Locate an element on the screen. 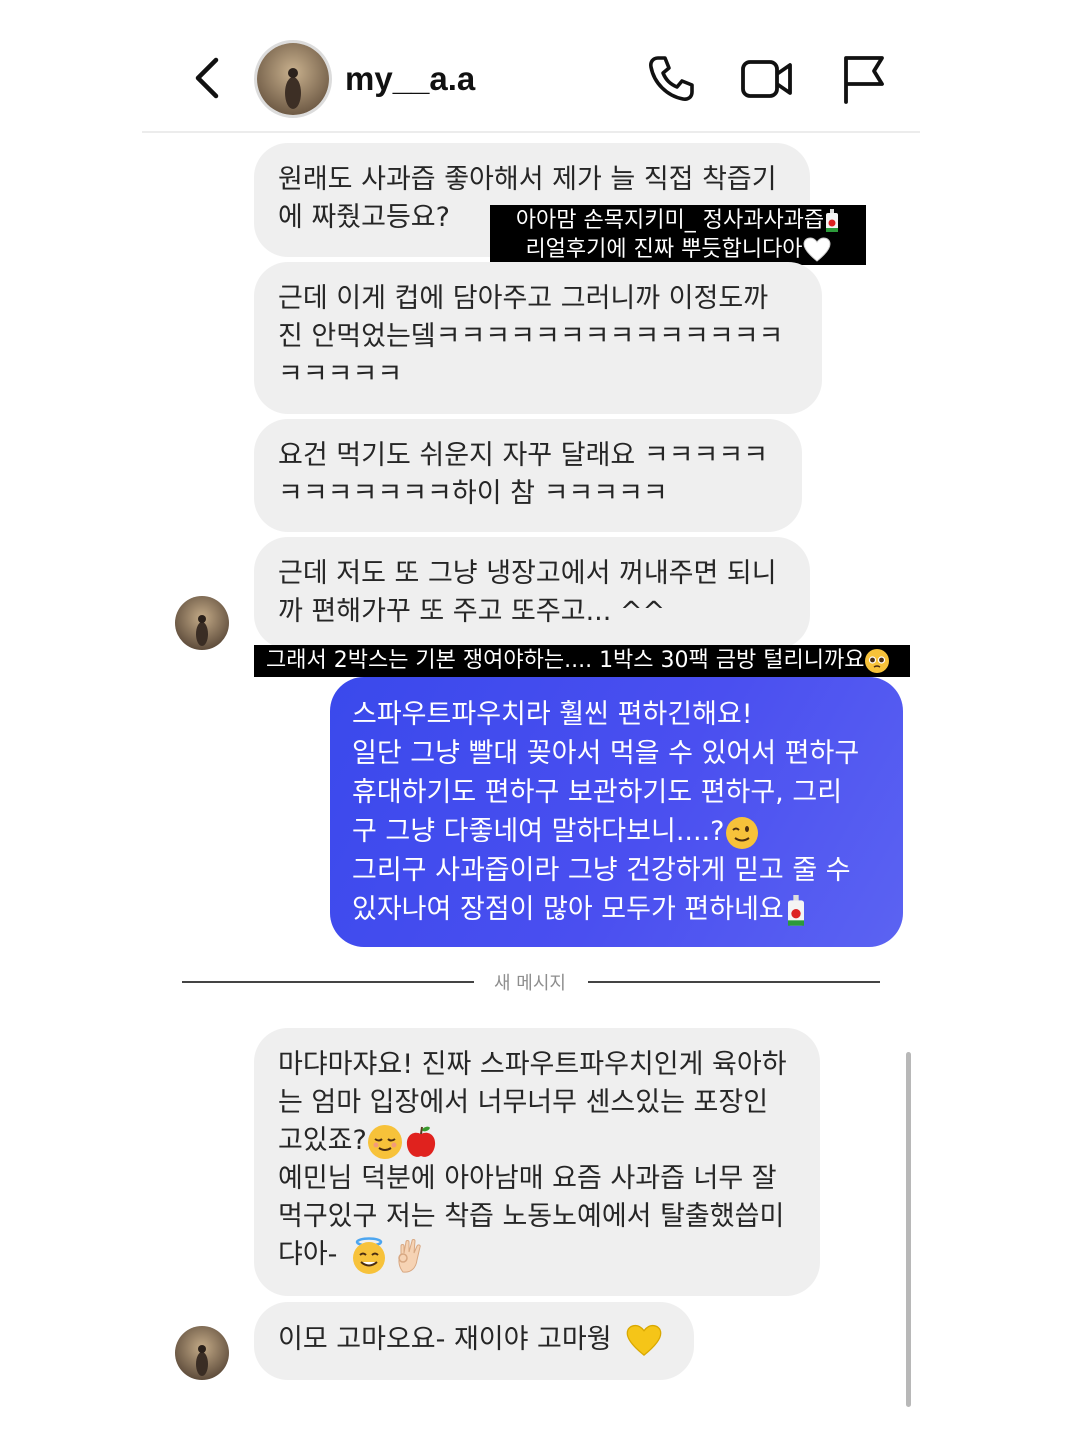 Image resolution: width=1080 pixels, height=1429 pixels. caption-sticker: 그래서 2박스는 기본 쟁여야하는.... 1박스 30팩 금방 털리니까요 is located at coordinates (582, 661).